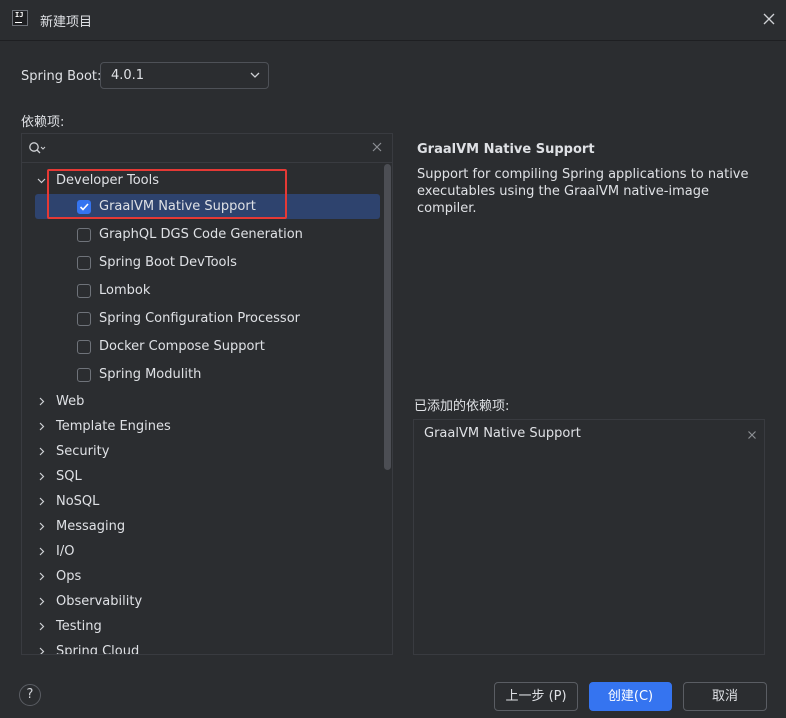 Image resolution: width=786 pixels, height=718 pixels. What do you see at coordinates (387, 317) in the screenshot?
I see `tree-scrollbar-thumb` at bounding box center [387, 317].